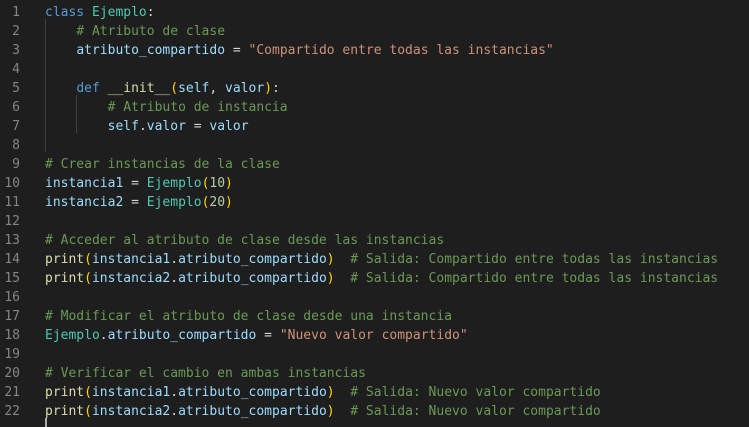 The width and height of the screenshot is (749, 427). What do you see at coordinates (374, 221) in the screenshot?
I see `code-line: 12` at bounding box center [374, 221].